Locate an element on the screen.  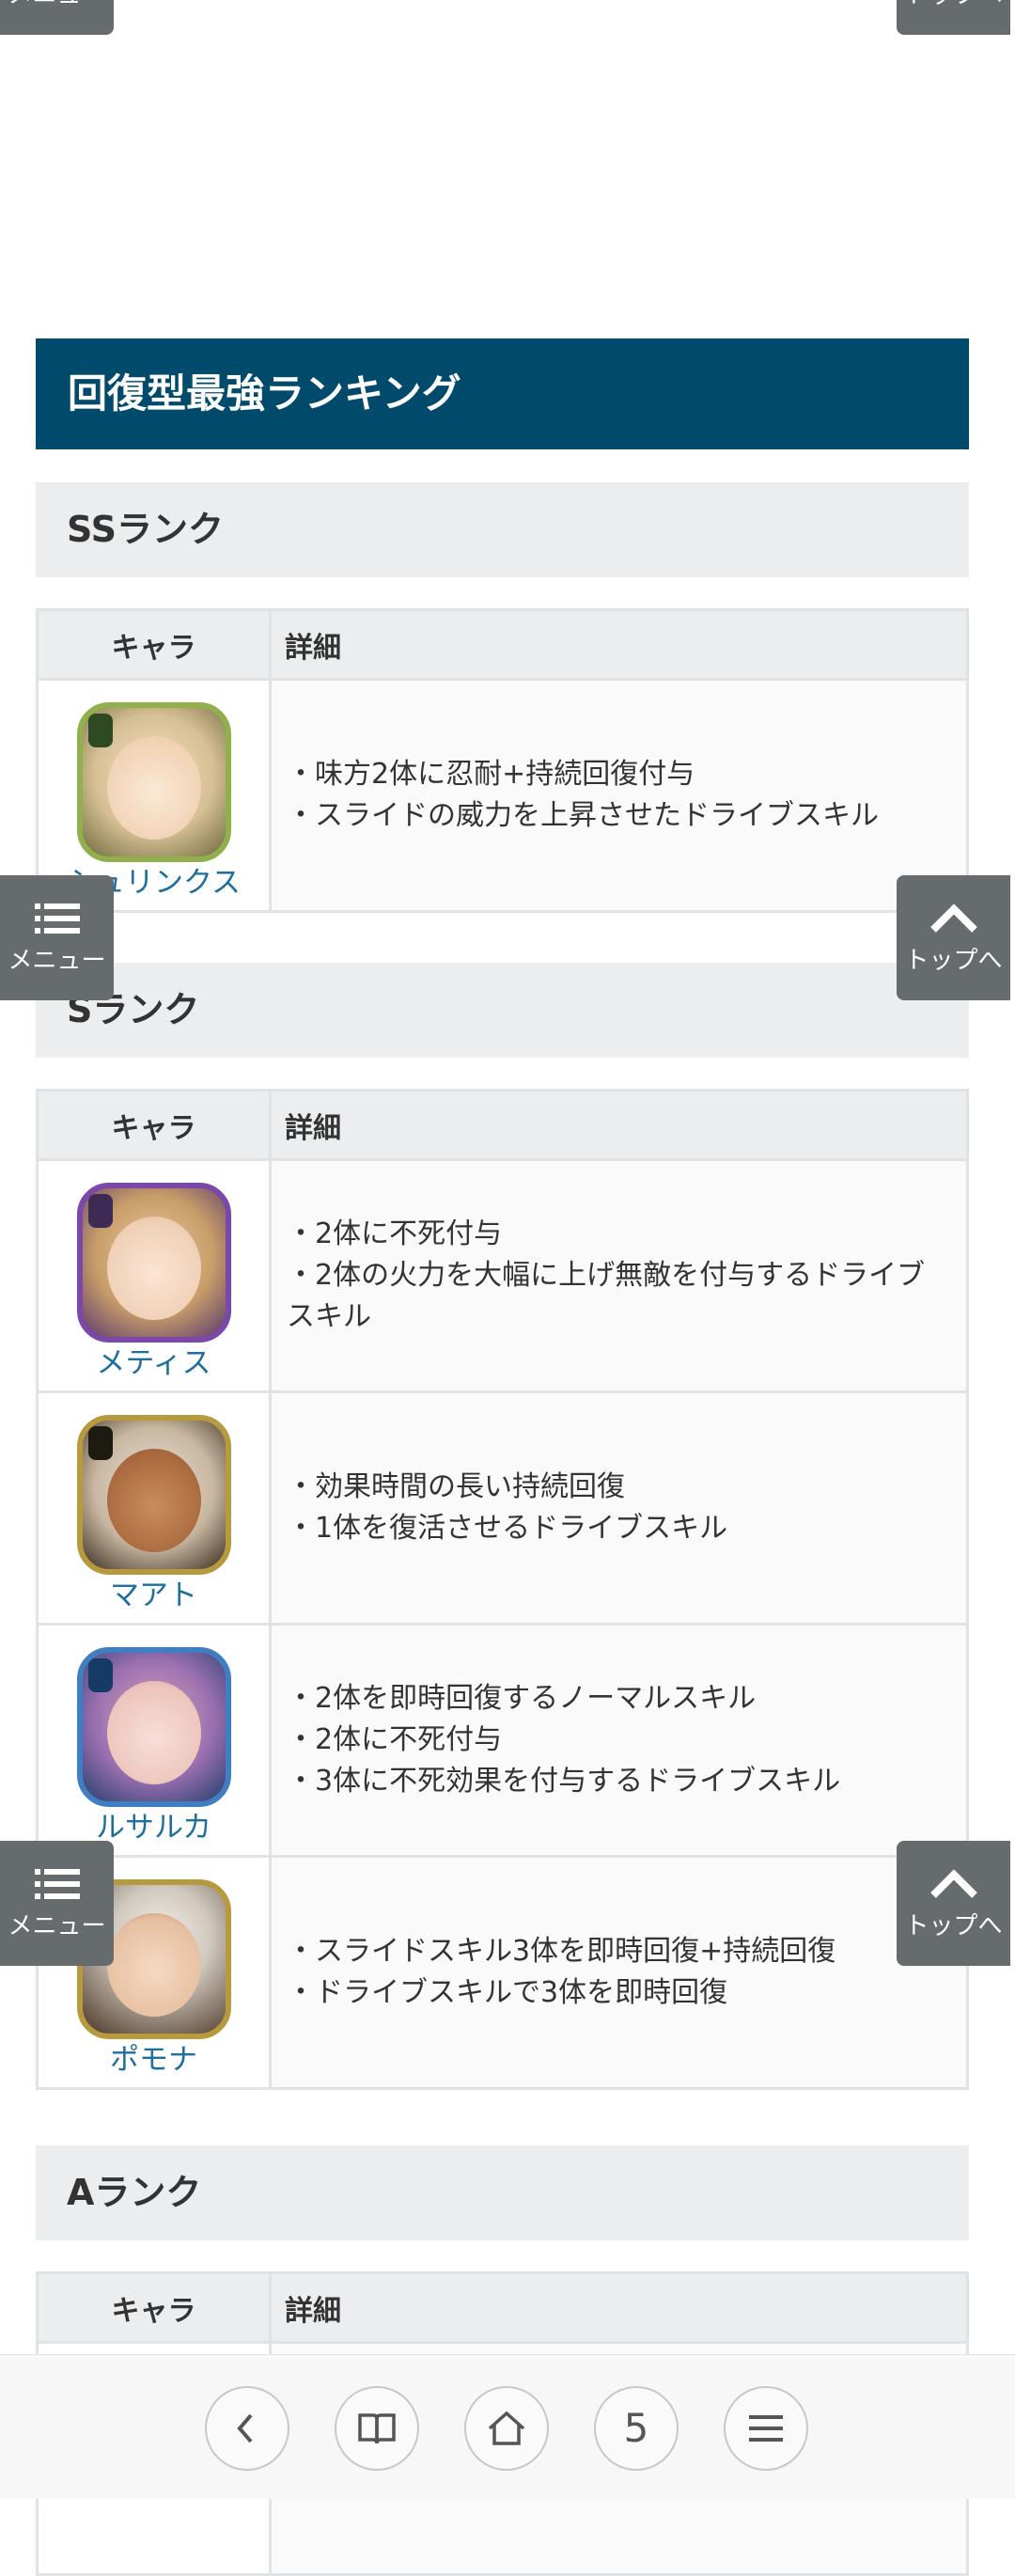
detail-cell: ・2体に不死付与 ・2体の火力を大幅に上げ無敵を付与するドライブスキル is located at coordinates (619, 1276).